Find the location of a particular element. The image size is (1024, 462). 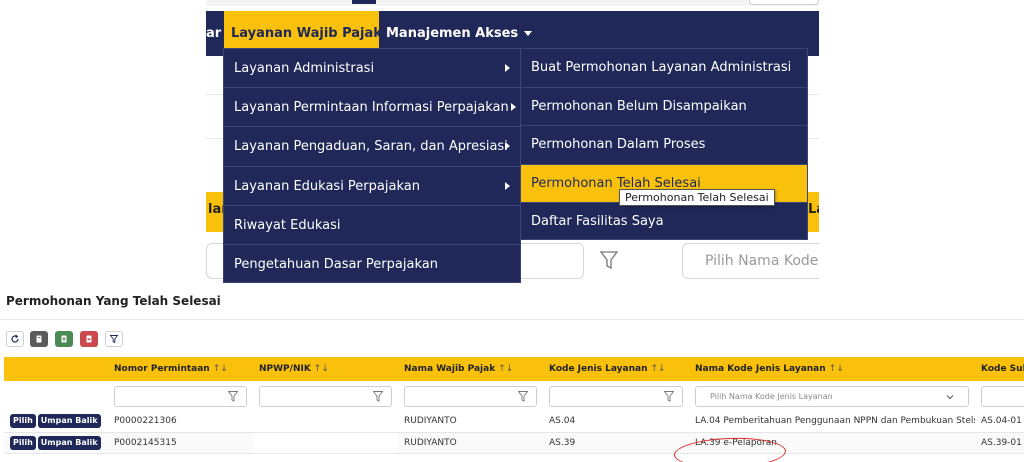

filter-select-nama-kode: Pilih Nama Kode Jenis Layanan is located at coordinates (832, 396).